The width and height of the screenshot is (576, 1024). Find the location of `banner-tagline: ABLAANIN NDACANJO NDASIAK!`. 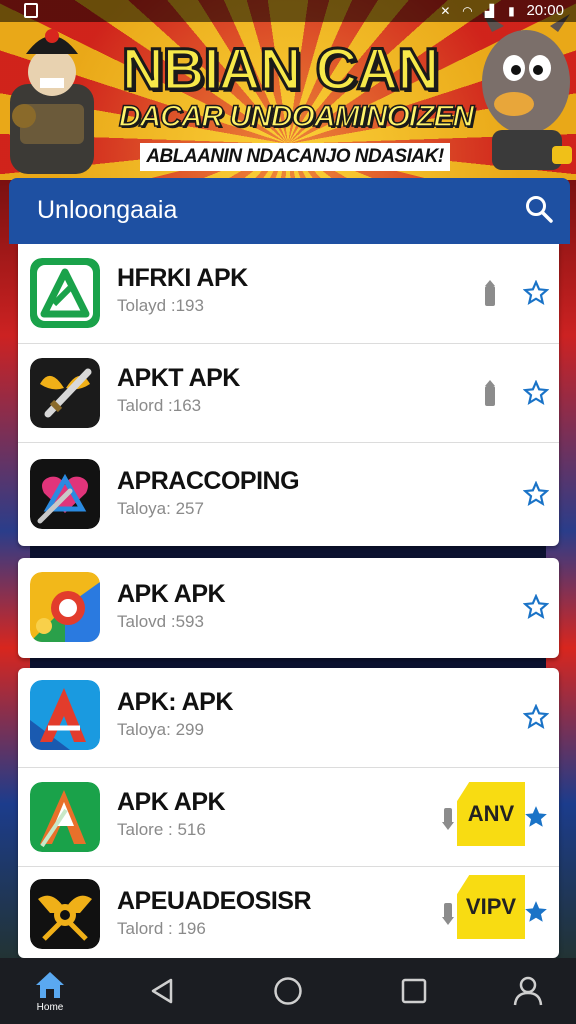

banner-tagline: ABLAANIN NDACANJO NDASIAK! is located at coordinates (295, 157).